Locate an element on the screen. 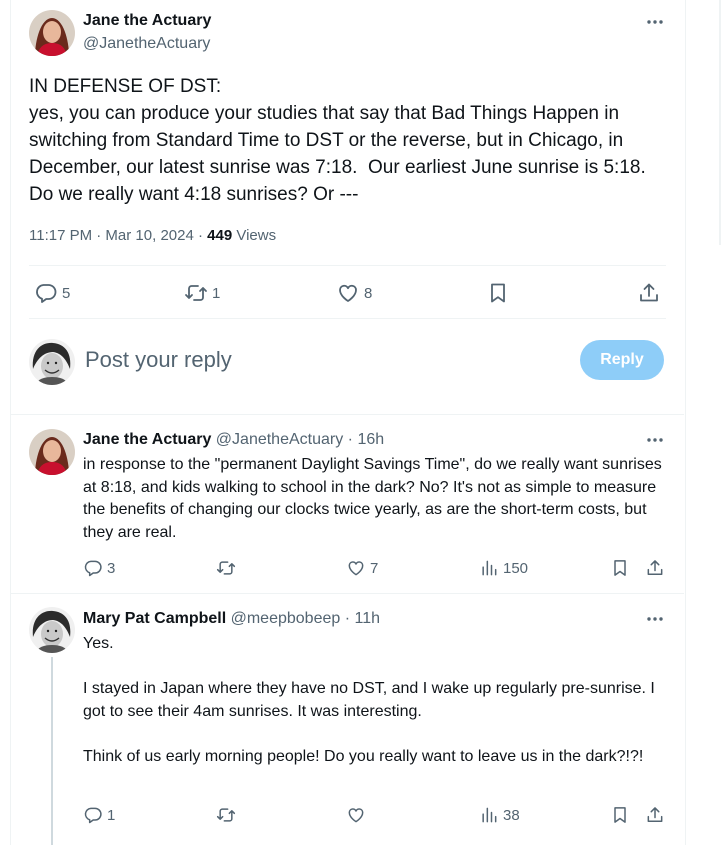  author-handle: @JanetheActuary · 16h is located at coordinates (300, 439).